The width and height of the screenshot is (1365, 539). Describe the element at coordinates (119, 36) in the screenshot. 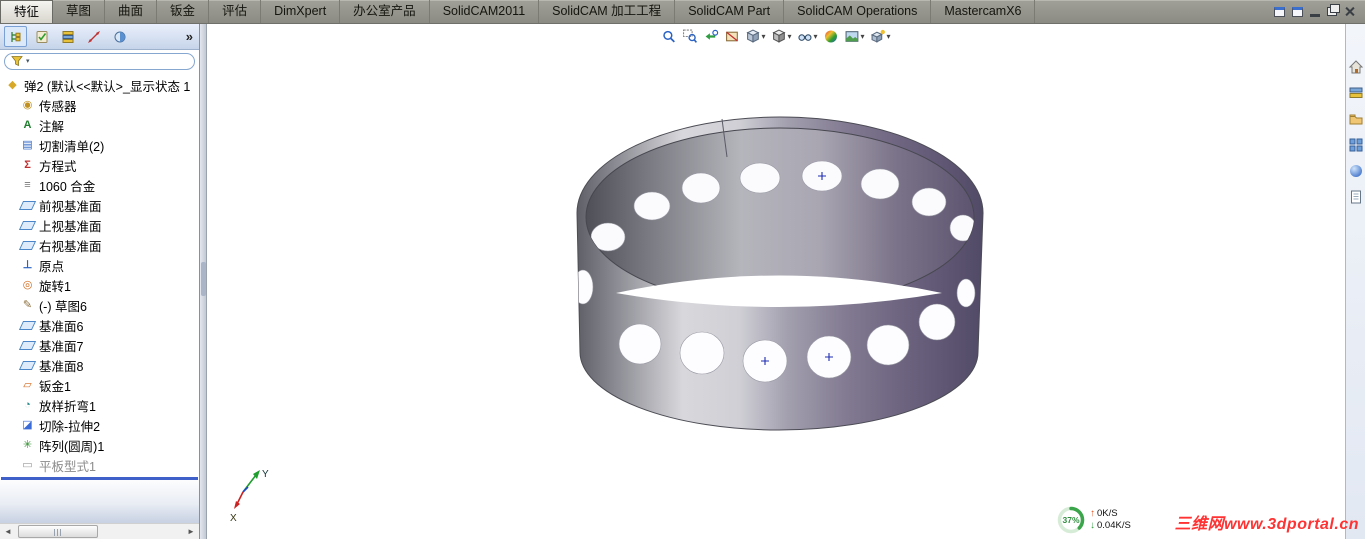

I see `displaymanager-icon` at that location.